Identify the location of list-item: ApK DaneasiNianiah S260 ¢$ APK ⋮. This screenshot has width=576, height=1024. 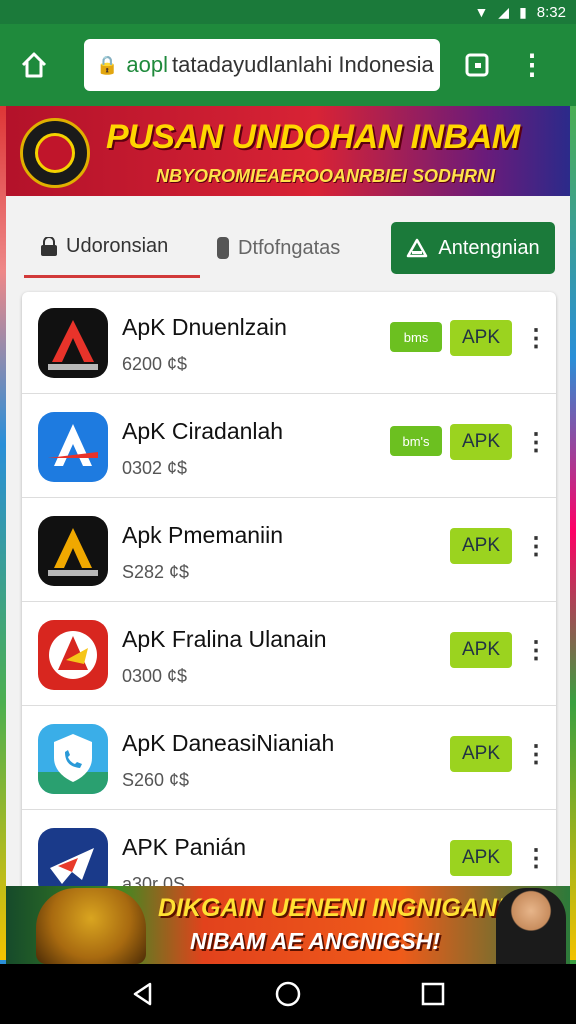
(289, 759).